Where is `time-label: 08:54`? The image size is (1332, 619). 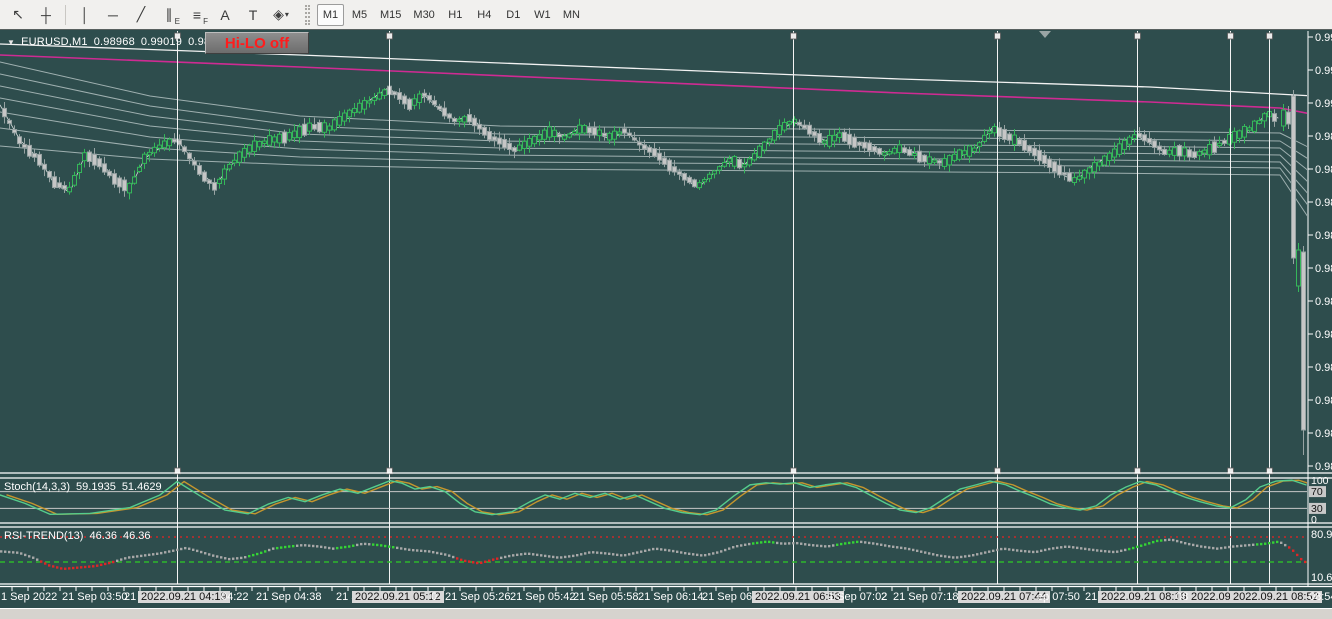 time-label: 08:54 is located at coordinates (1320, 597).